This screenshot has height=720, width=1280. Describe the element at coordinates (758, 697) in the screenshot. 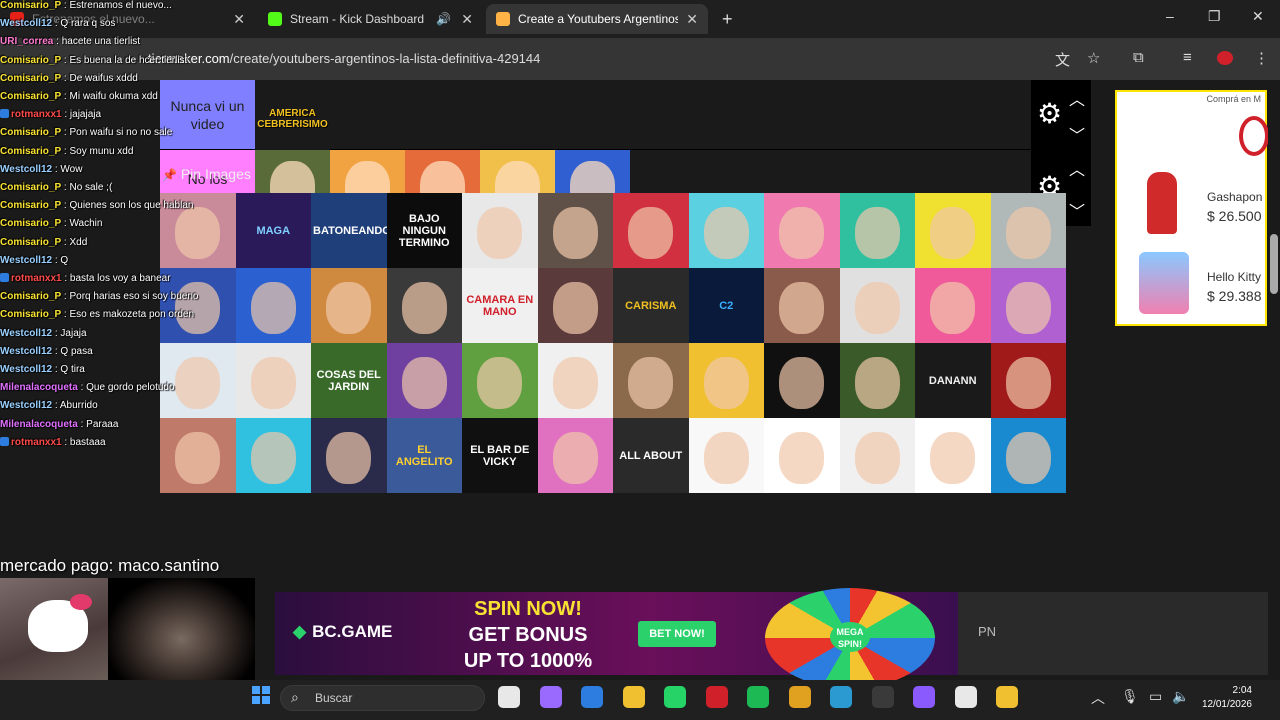

I see `spotify-icon` at that location.